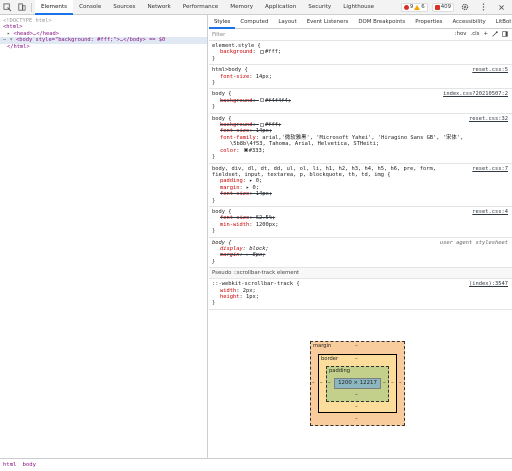 Image resolution: width=512 pixels, height=471 pixels. I want to click on console-counts-badge: 9 6, so click(414, 7).